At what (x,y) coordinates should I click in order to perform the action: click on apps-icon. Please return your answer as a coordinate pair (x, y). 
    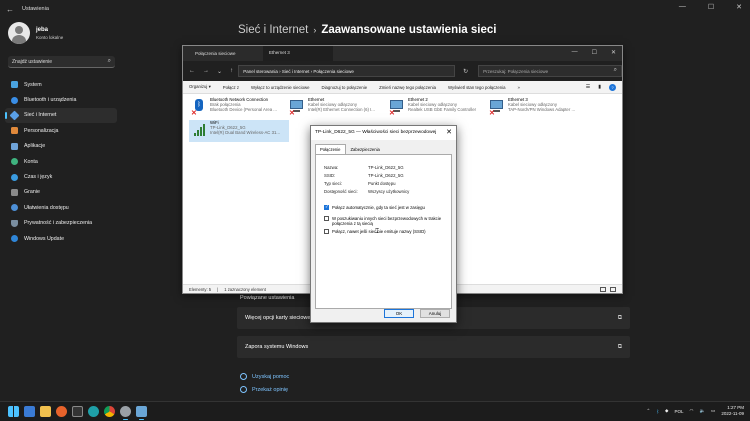
    Looking at the image, I should click on (14, 146).